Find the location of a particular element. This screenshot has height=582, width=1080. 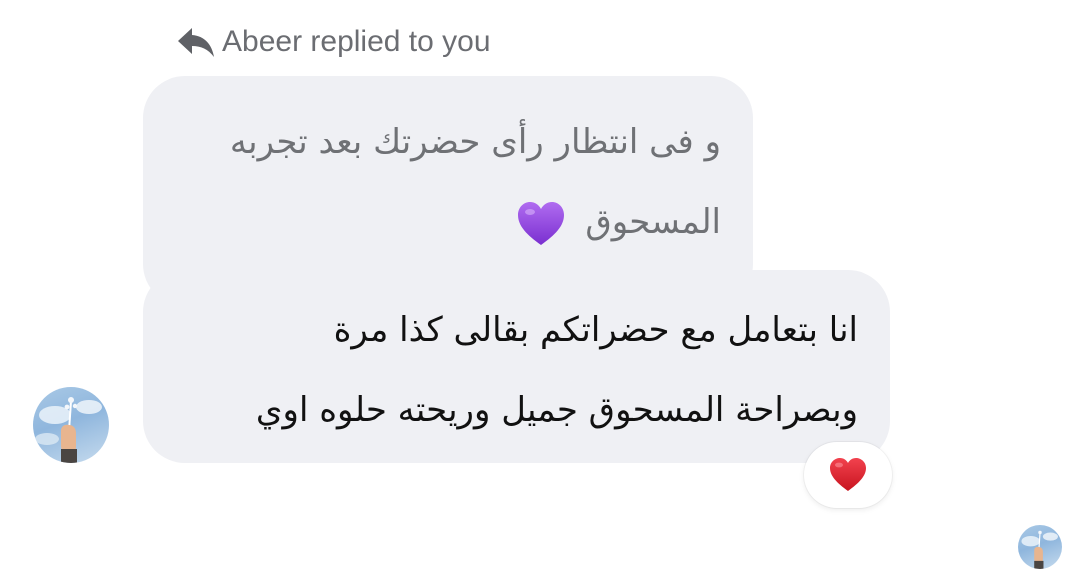

reply-context-text: Abeer replied to you is located at coordinates (356, 41).